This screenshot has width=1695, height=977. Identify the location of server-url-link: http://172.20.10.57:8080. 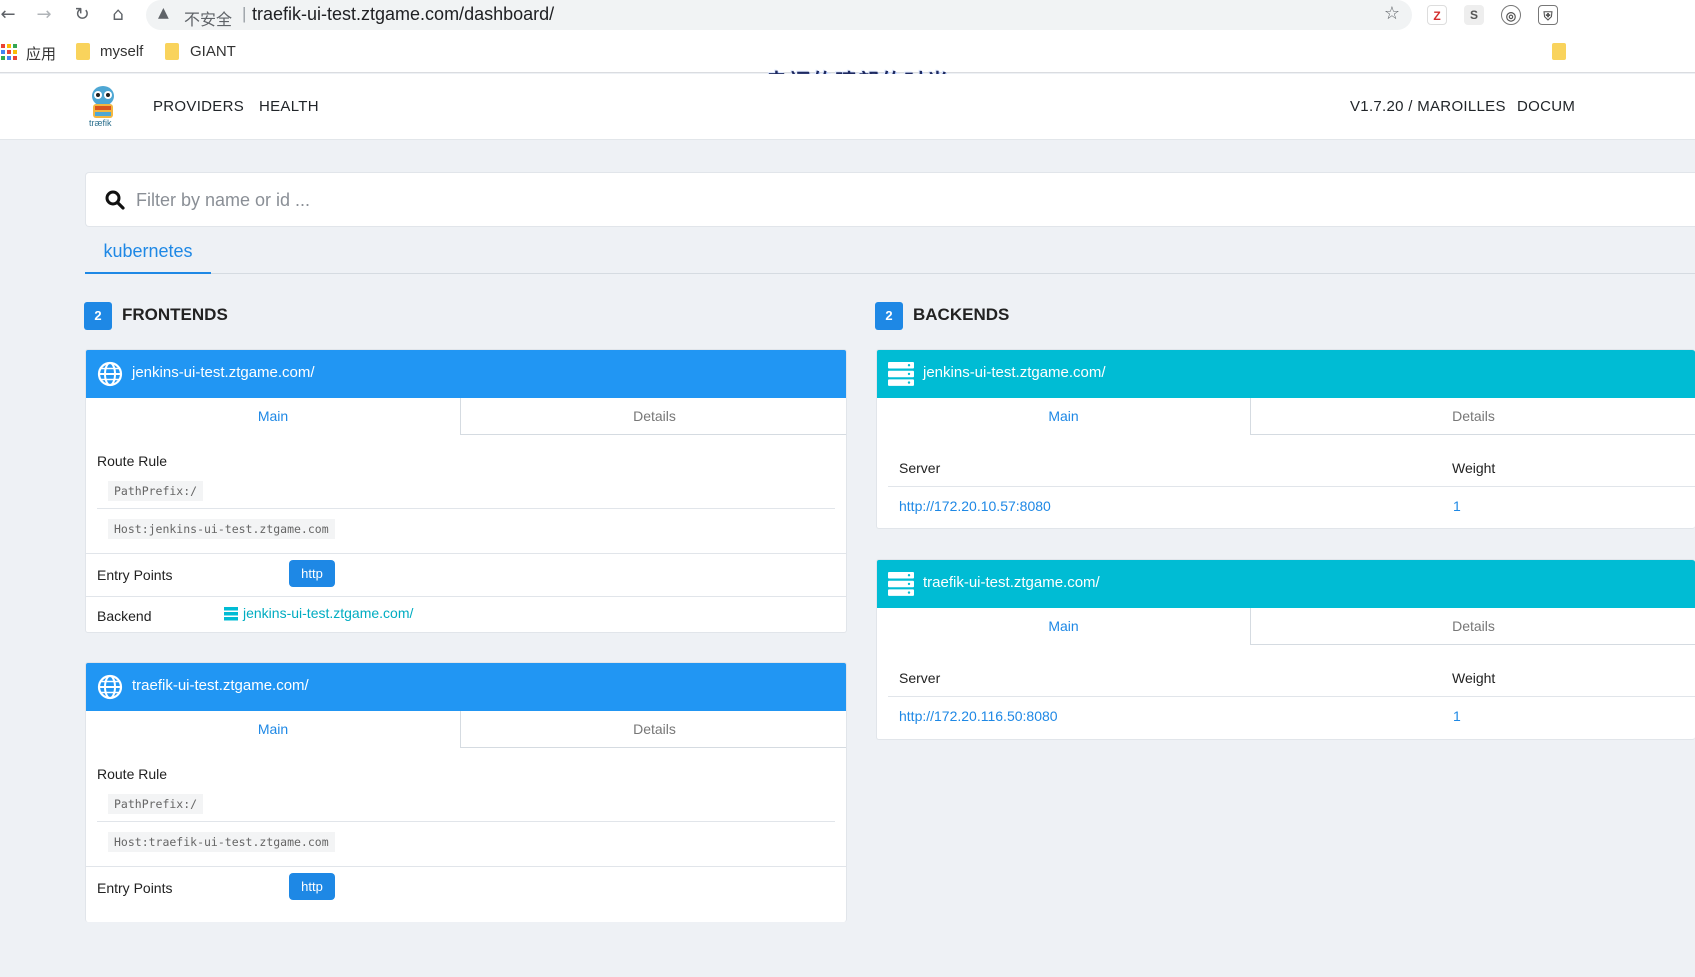
(975, 506).